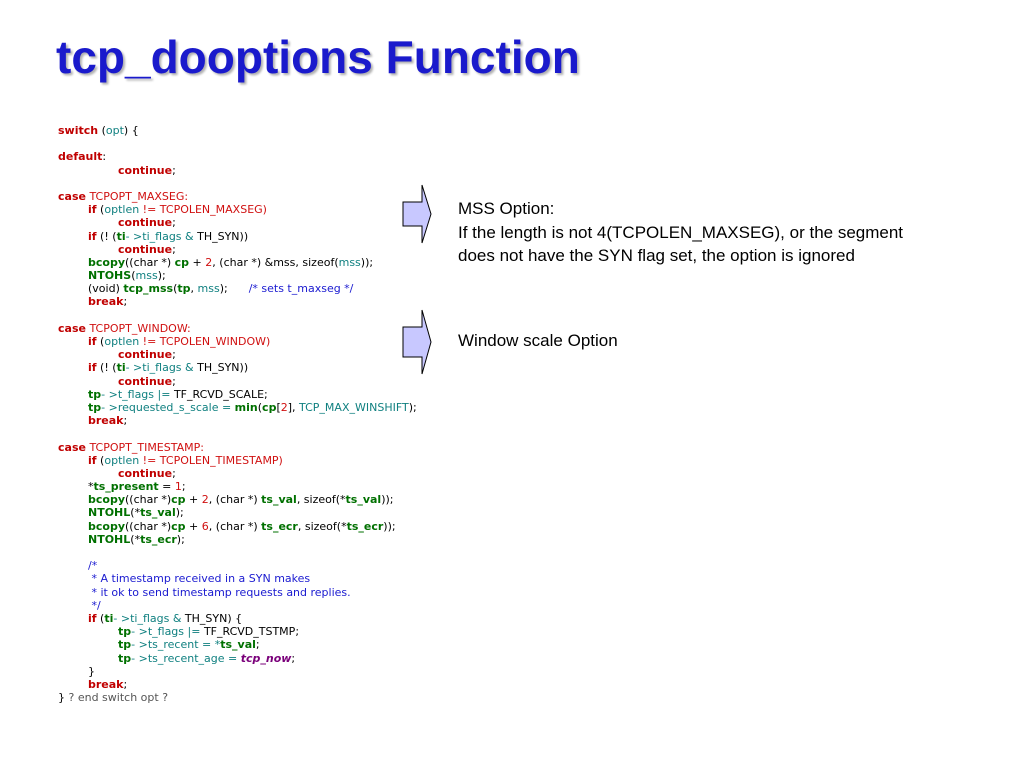  What do you see at coordinates (301, 289) in the screenshot?
I see `code-token: /* sets t_maxseg */` at bounding box center [301, 289].